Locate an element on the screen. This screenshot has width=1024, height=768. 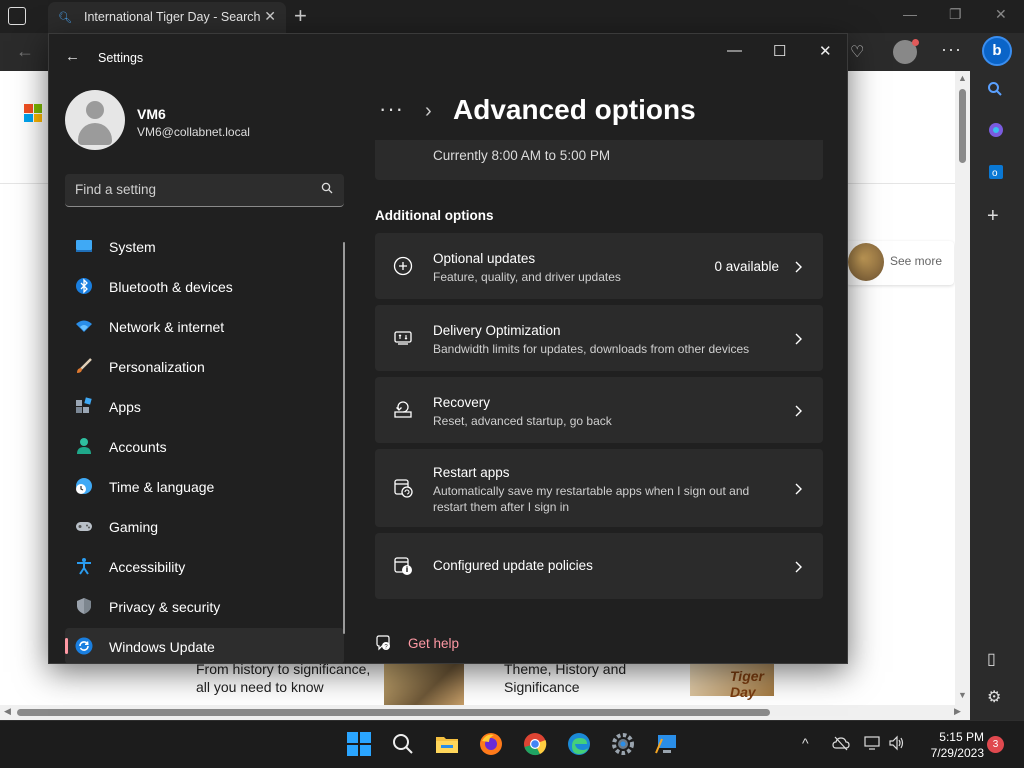
sidebar-item-accounts: Accounts is located at coordinates (204, 446).